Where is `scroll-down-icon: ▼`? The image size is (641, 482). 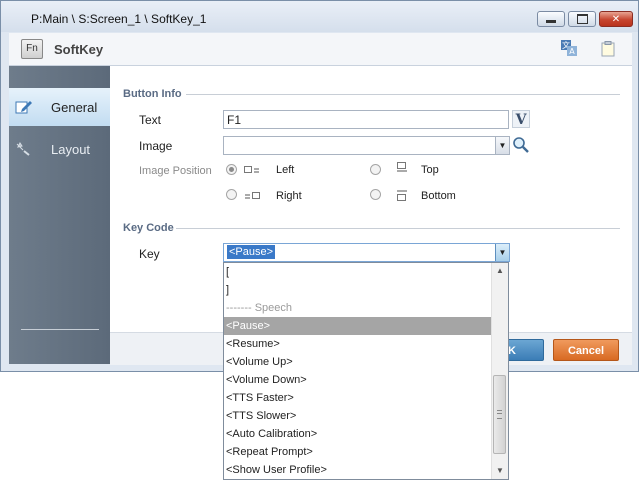 scroll-down-icon: ▼ is located at coordinates (500, 471).